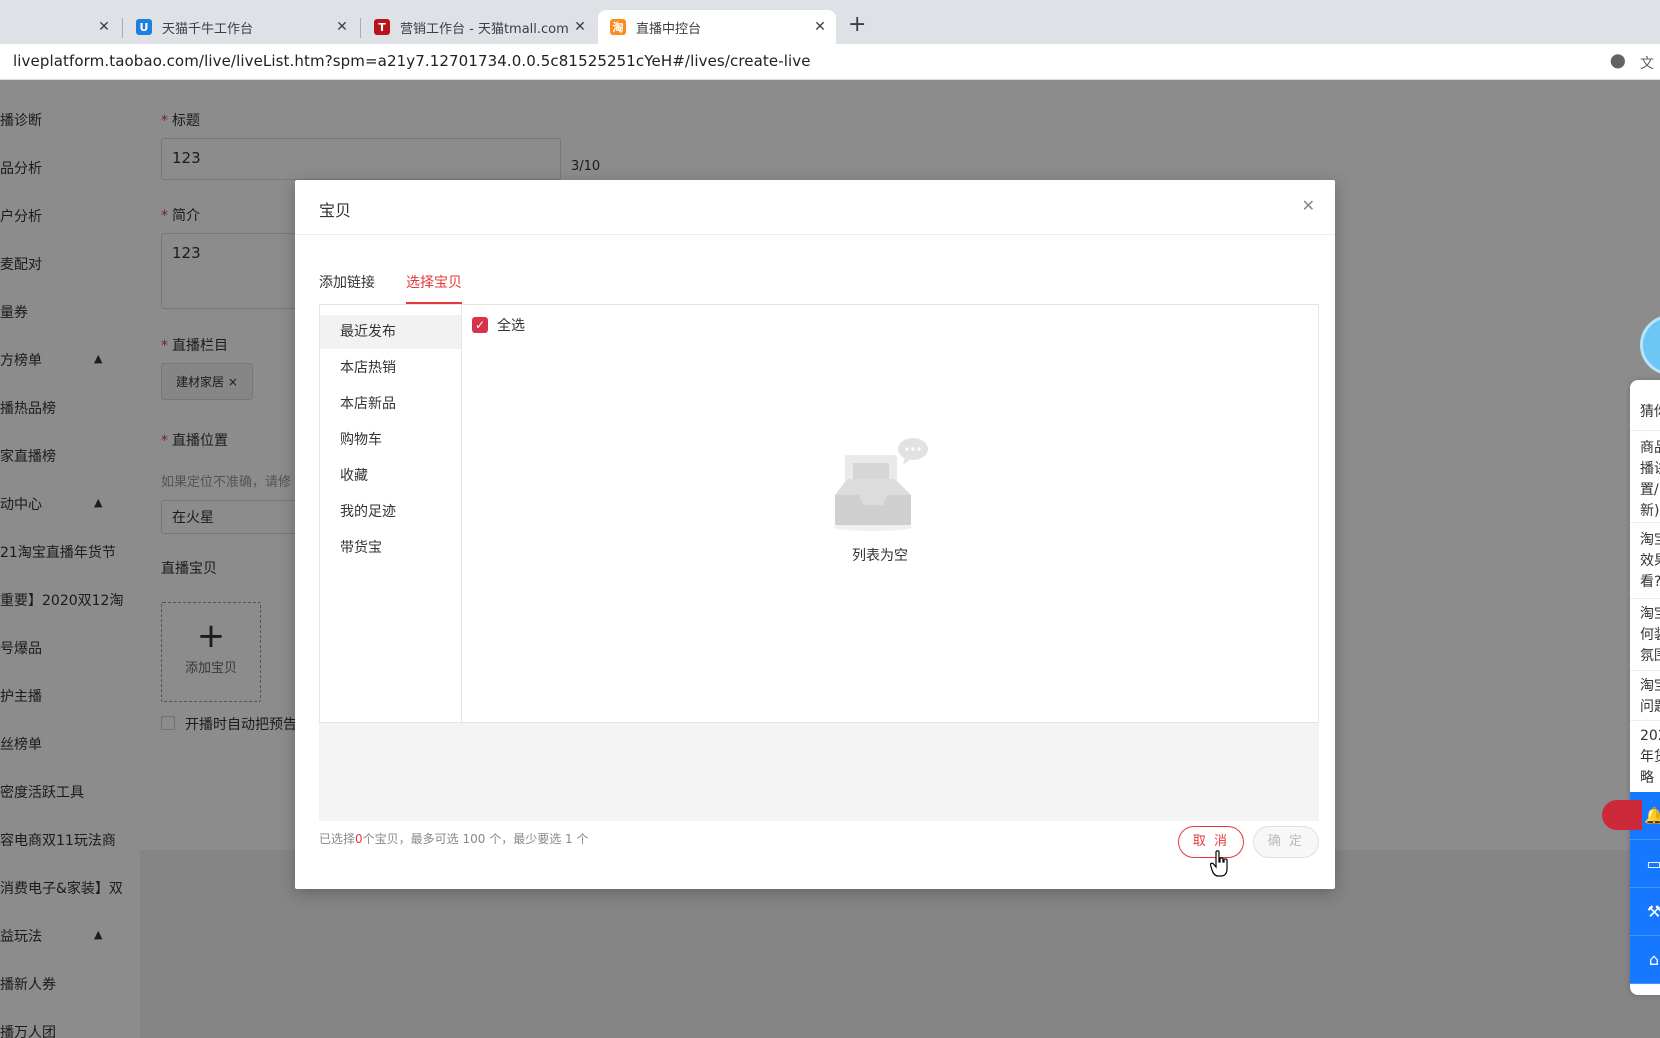  I want to click on select-all-label: 全选, so click(511, 326).